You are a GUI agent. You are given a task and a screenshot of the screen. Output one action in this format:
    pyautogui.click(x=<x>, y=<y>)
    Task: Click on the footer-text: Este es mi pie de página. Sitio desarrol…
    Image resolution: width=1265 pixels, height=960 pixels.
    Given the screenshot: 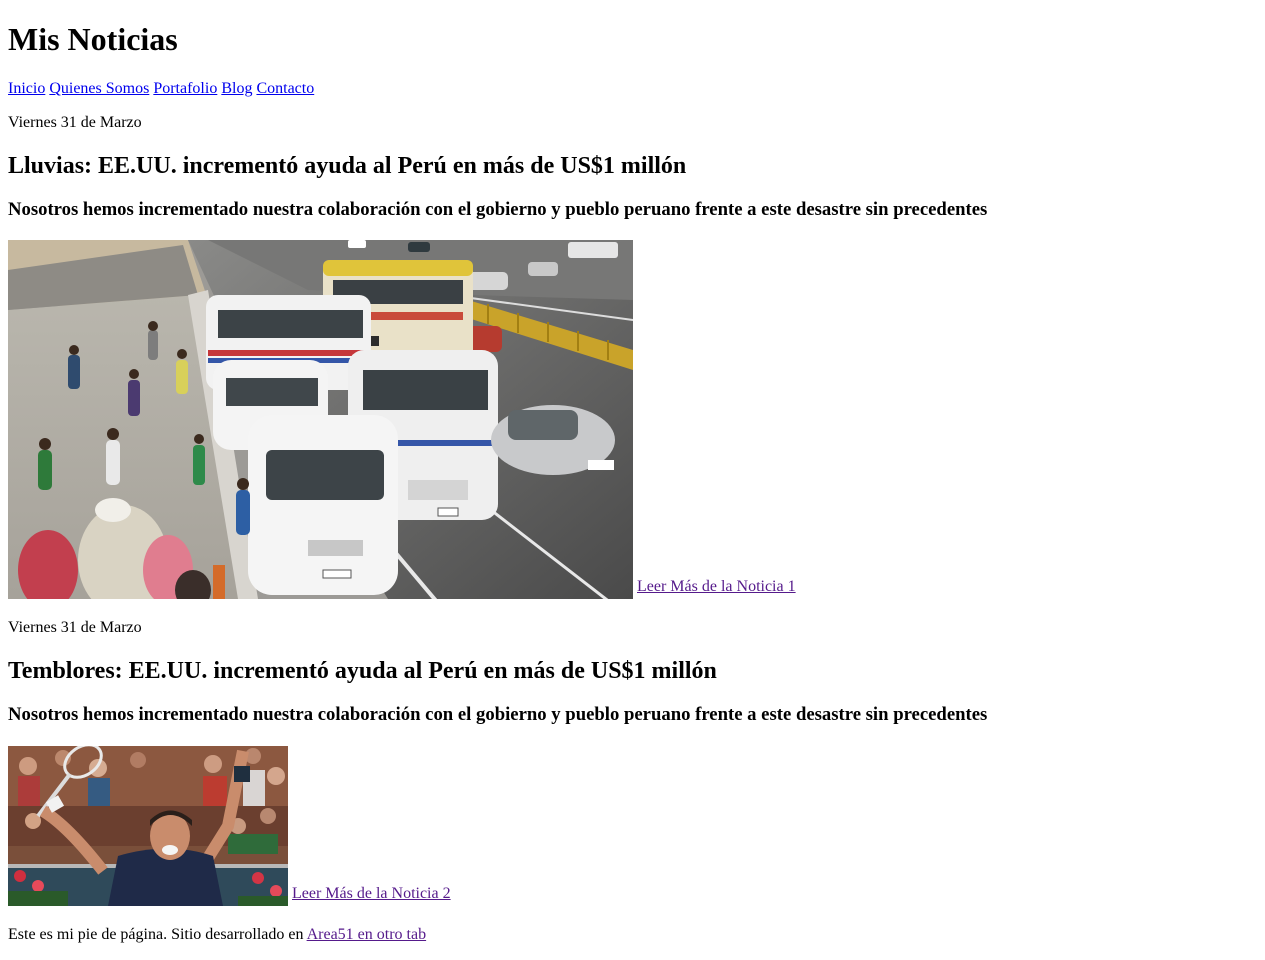 What is the action you would take?
    pyautogui.click(x=157, y=934)
    